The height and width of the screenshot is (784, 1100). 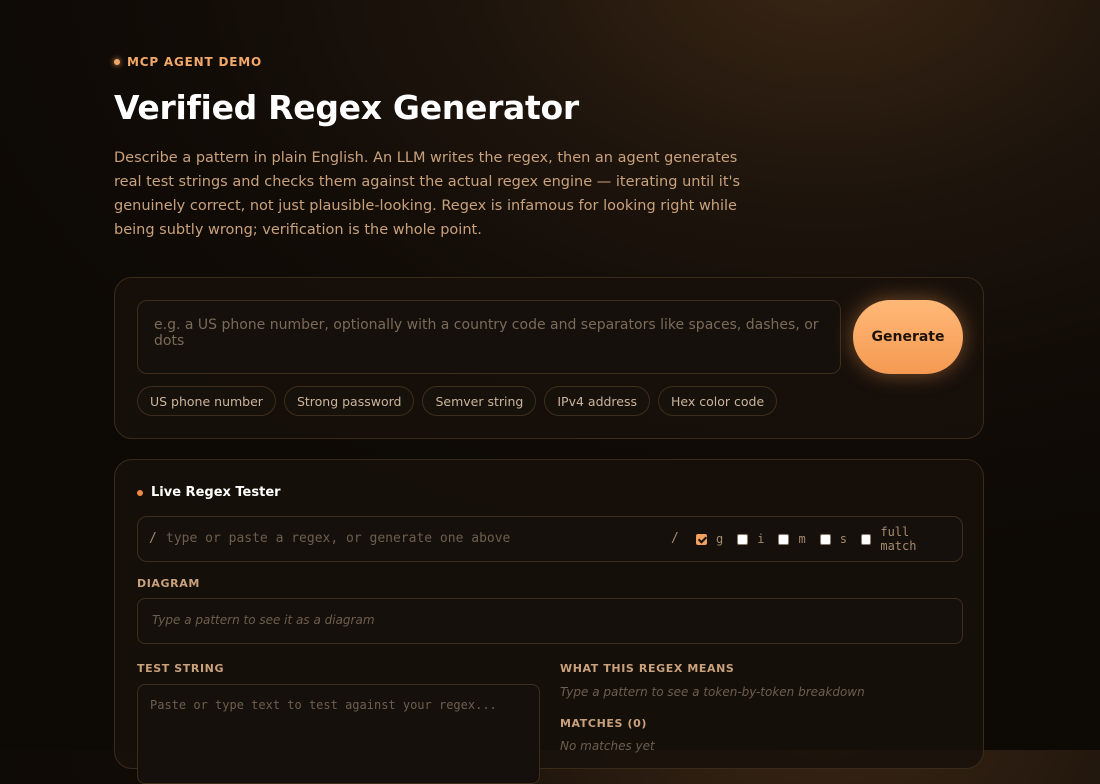 I want to click on diagram-label: DIAGRAM, so click(x=168, y=583).